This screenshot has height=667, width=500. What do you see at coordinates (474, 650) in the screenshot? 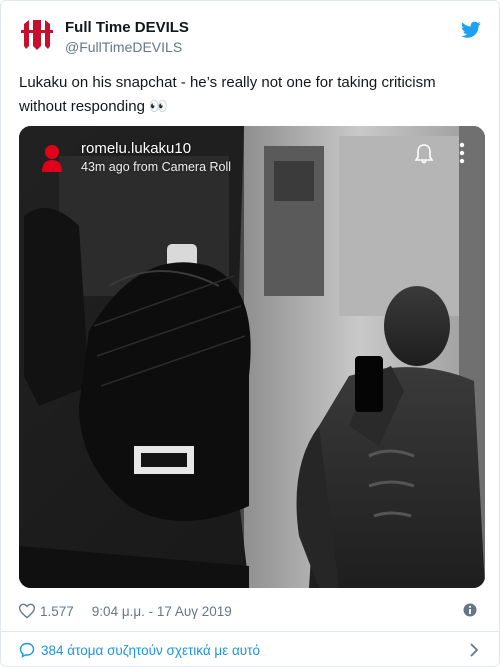
I see `chevron-right-icon` at bounding box center [474, 650].